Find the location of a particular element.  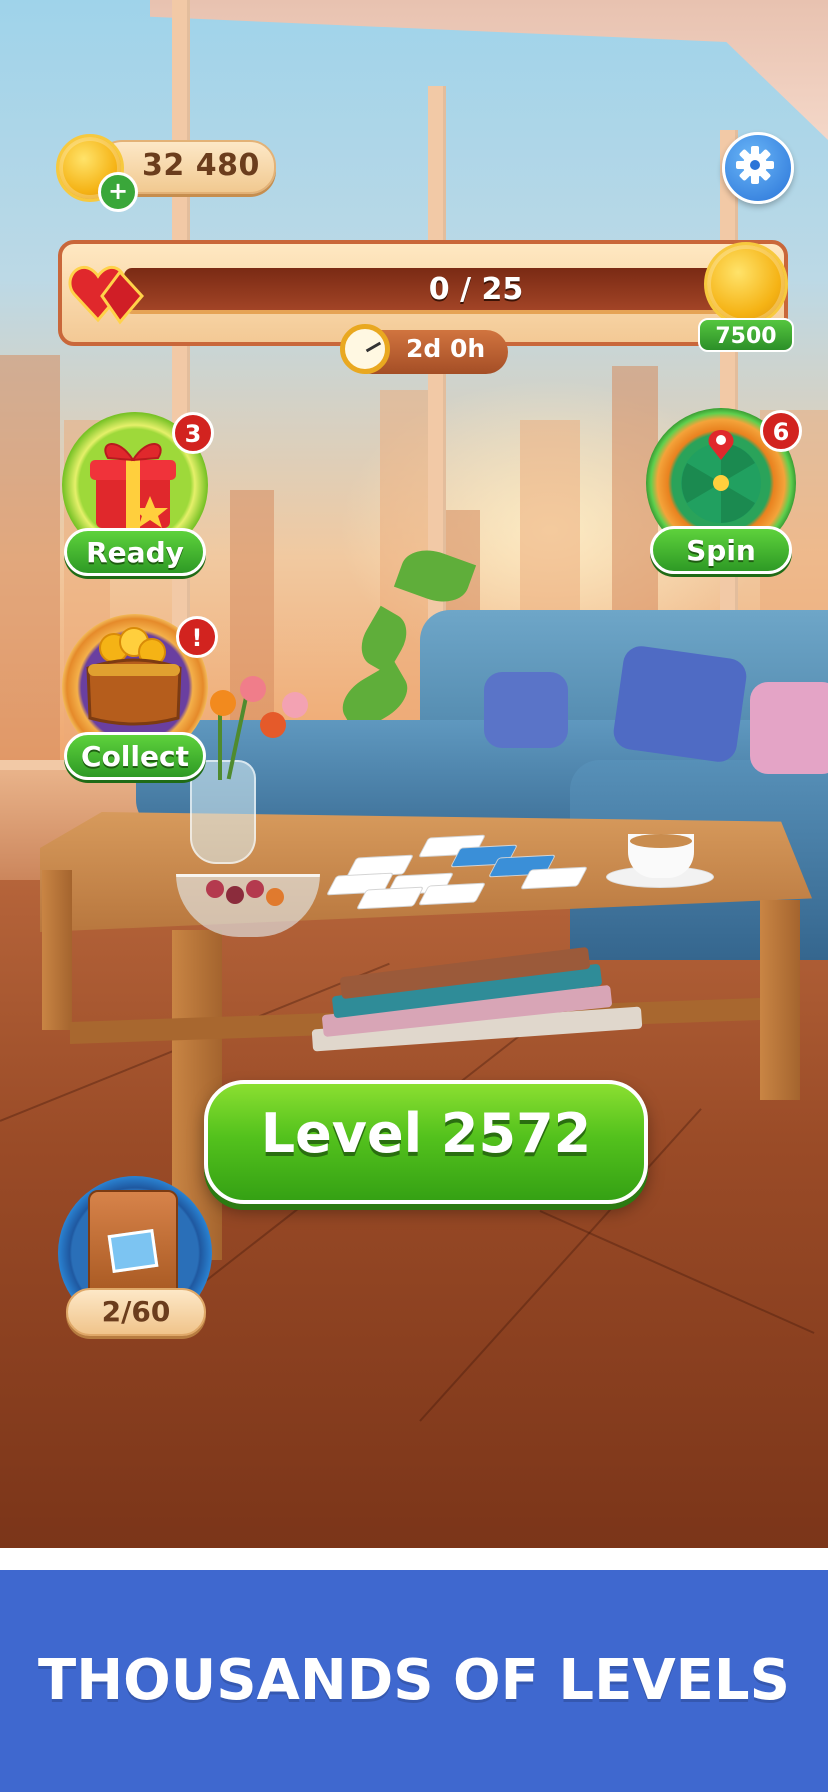

reward-coin-icon is located at coordinates (746, 284).